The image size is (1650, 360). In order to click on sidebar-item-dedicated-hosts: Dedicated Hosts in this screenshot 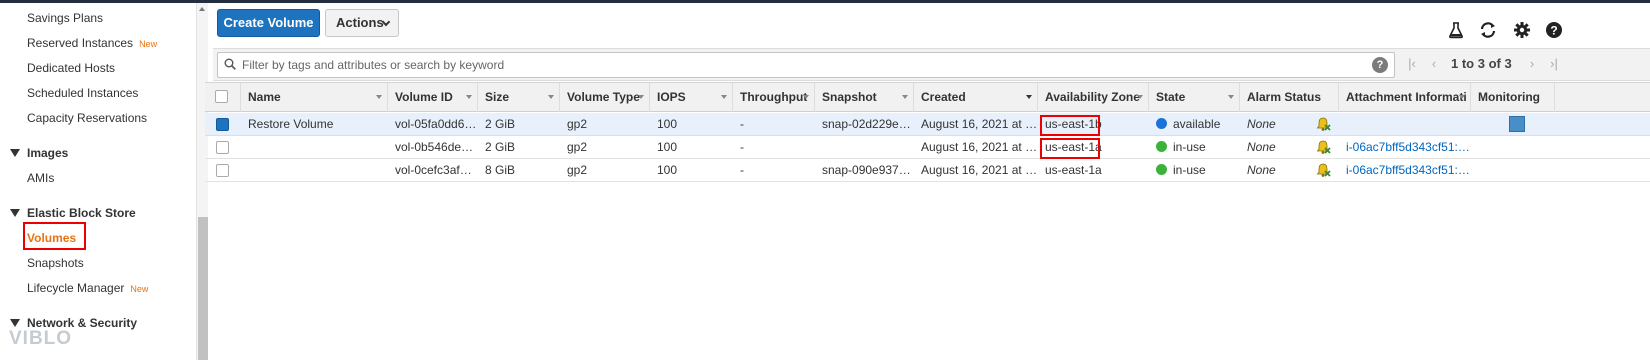, I will do `click(71, 68)`.